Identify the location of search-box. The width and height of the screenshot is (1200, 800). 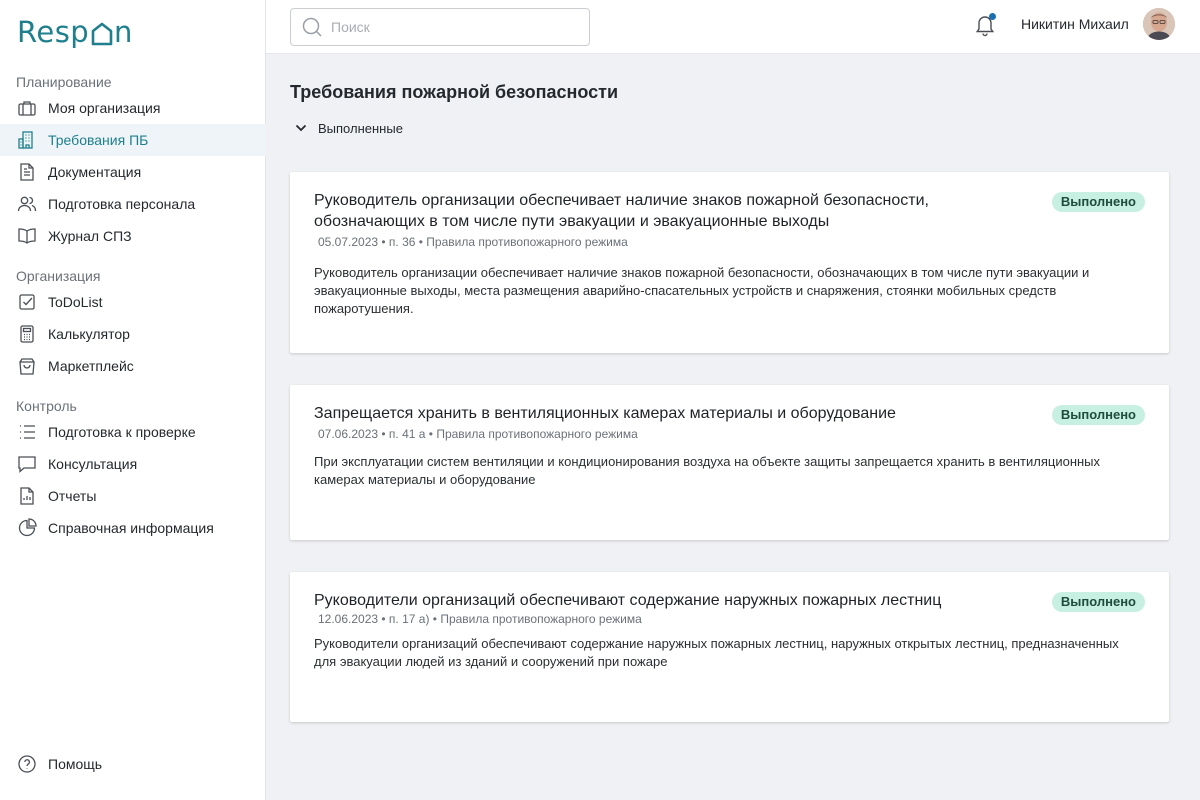
(440, 27).